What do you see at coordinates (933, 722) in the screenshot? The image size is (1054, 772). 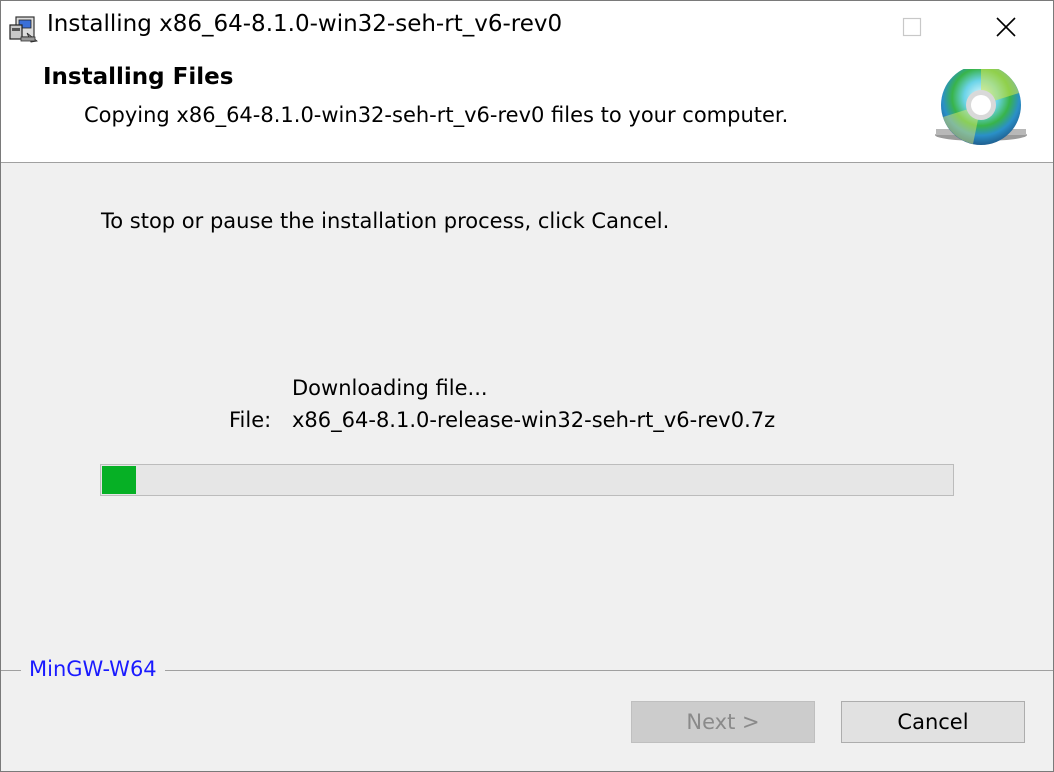 I see `cancel-button: Cancel` at bounding box center [933, 722].